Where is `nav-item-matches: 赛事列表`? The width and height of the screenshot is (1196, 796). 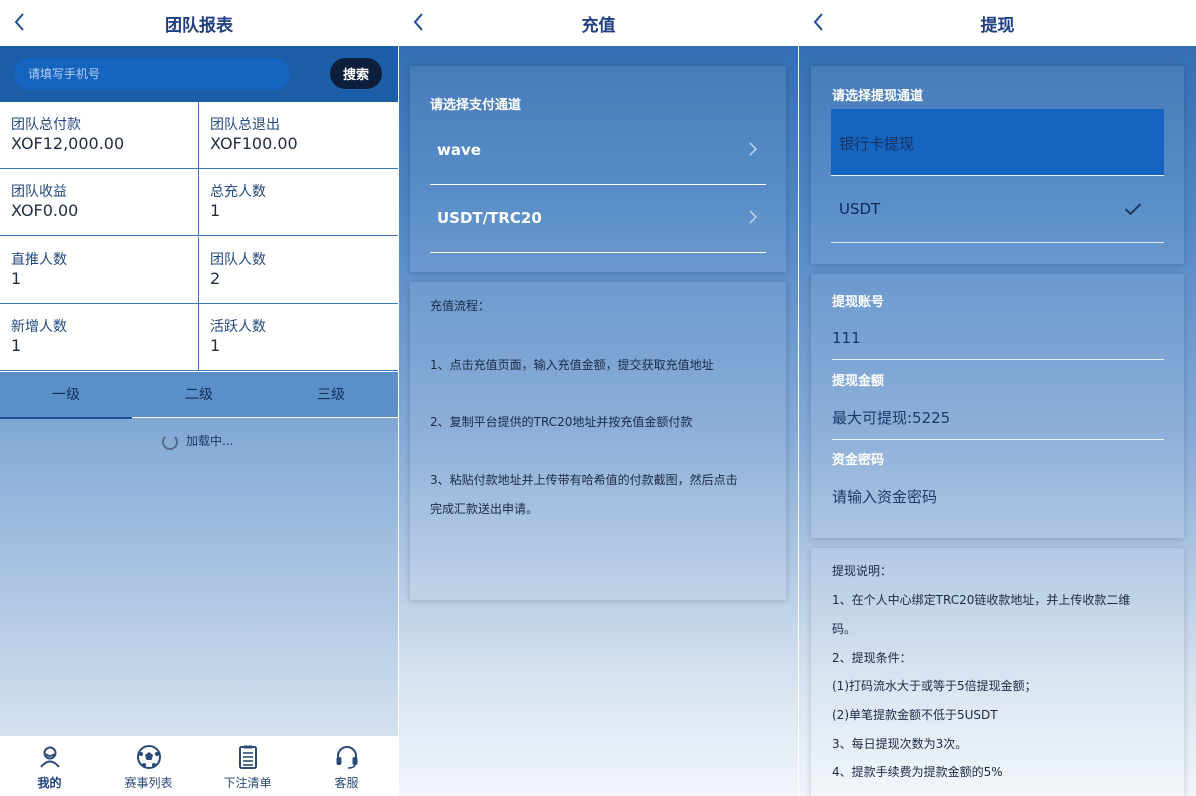
nav-item-matches: 赛事列表 is located at coordinates (148, 767).